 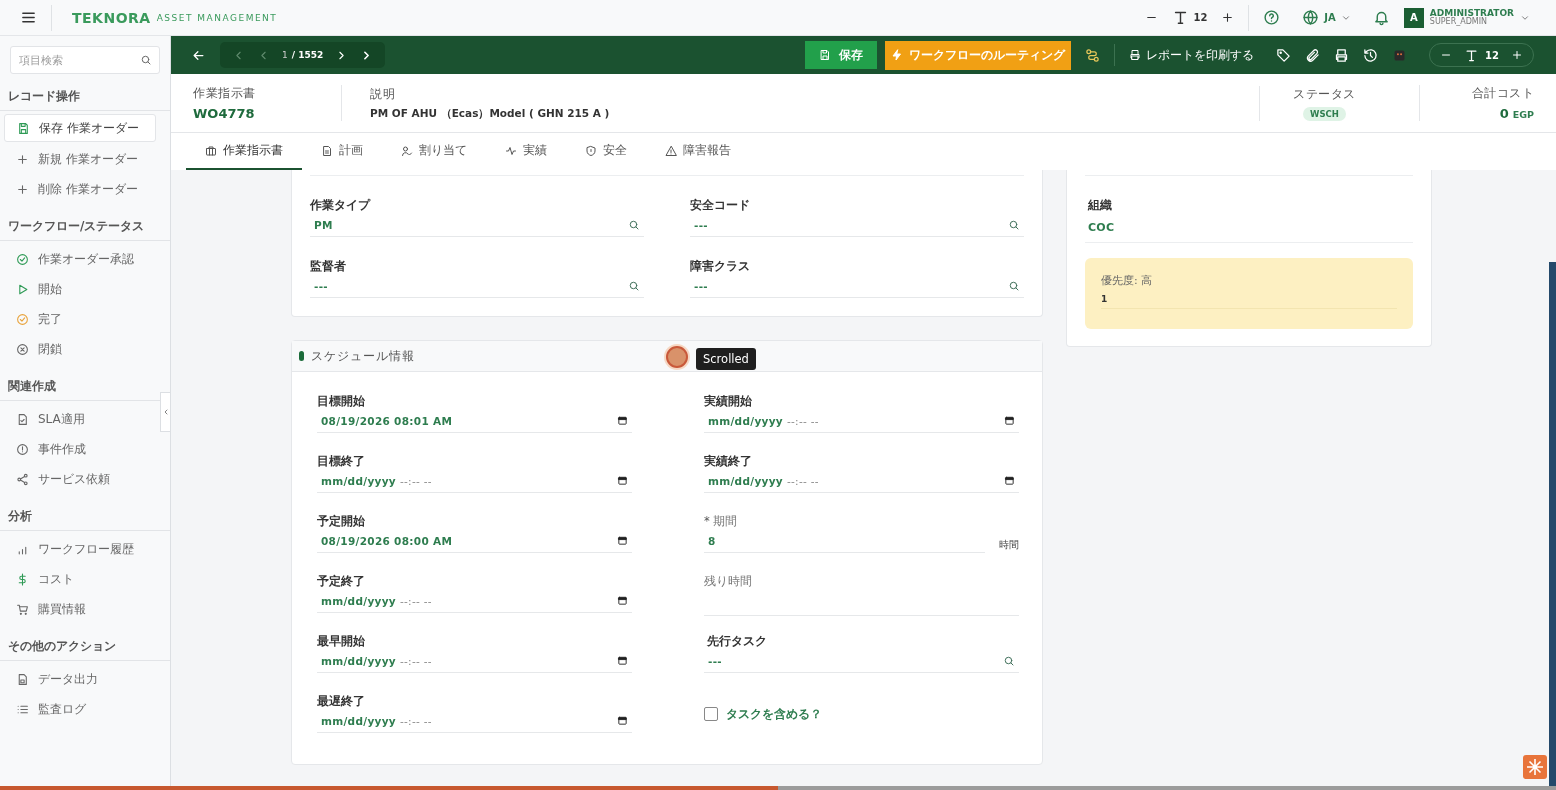 I want to click on click-indicator, so click(x=677, y=357).